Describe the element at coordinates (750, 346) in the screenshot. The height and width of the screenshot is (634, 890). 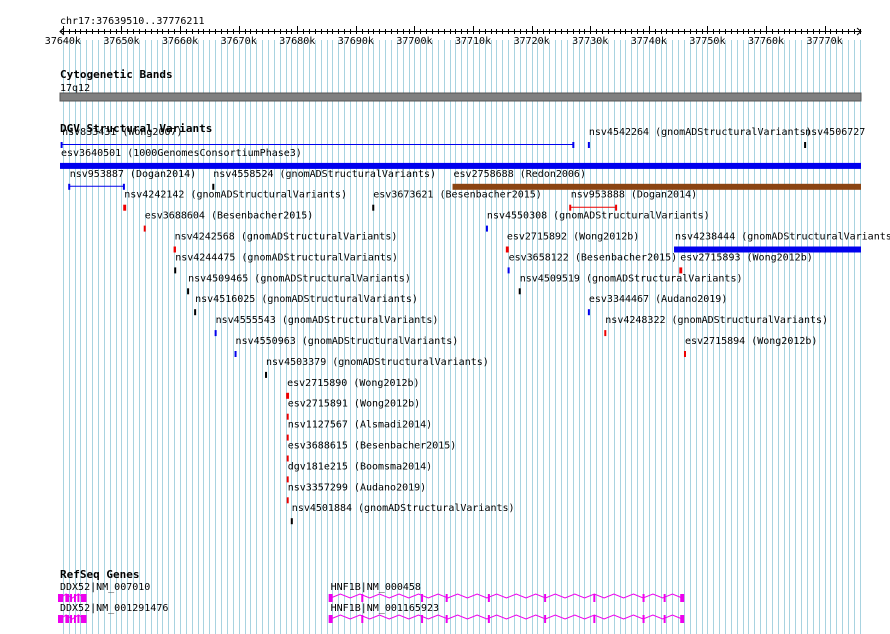
I see `structural-variant: esv2715894 (Wong2012b)` at that location.